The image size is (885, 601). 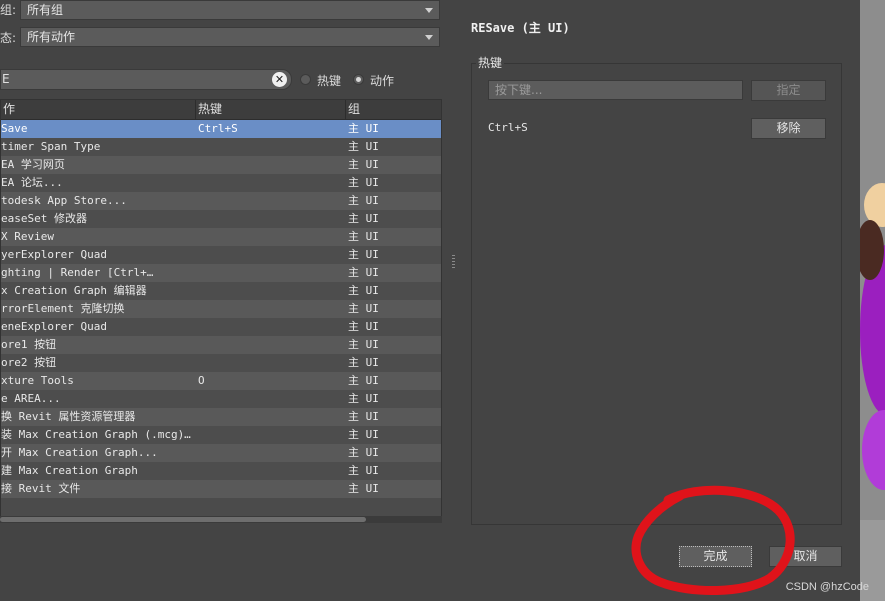 What do you see at coordinates (221, 219) in the screenshot?
I see `table-row: easeSet 修改器 主 UI` at bounding box center [221, 219].